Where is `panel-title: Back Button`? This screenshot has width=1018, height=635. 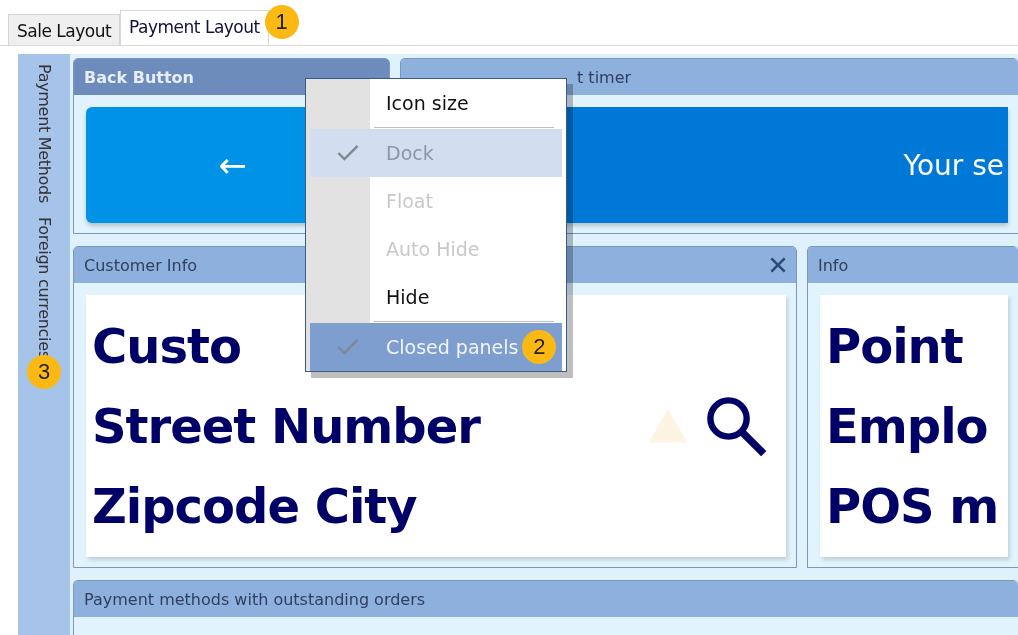 panel-title: Back Button is located at coordinates (139, 77).